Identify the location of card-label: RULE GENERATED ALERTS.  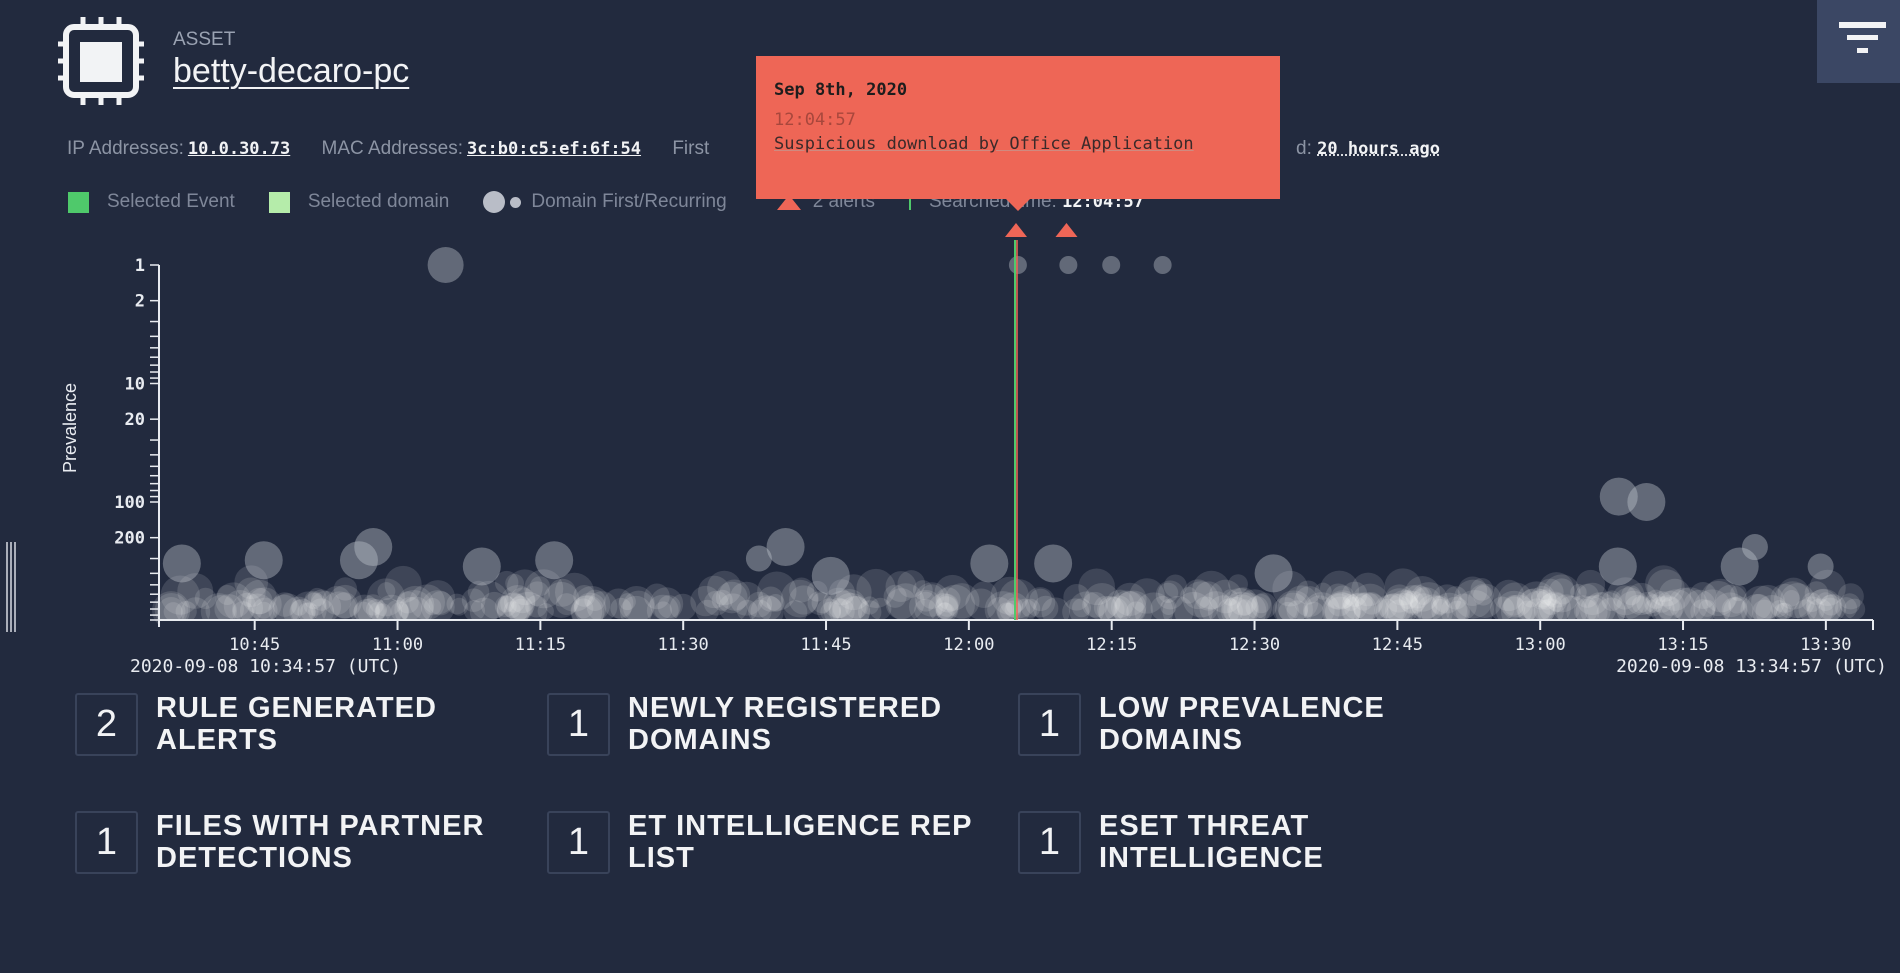
(296, 724).